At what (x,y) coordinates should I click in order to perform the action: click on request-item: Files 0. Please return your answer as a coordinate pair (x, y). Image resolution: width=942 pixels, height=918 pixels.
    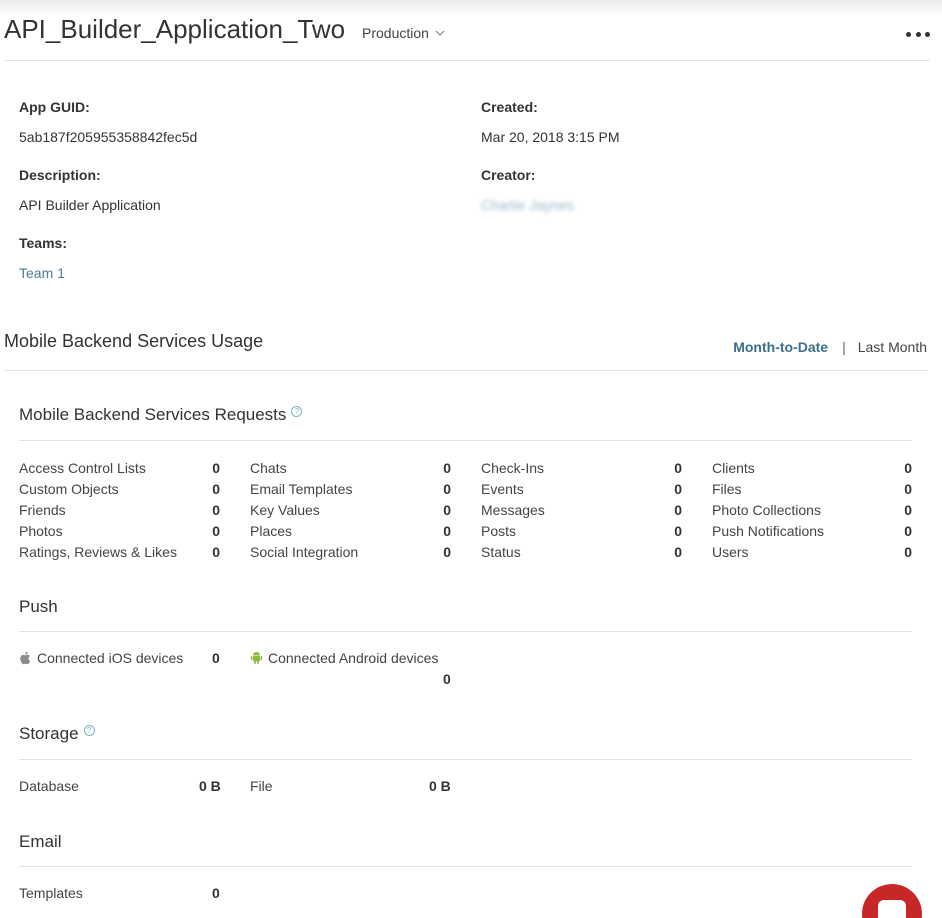
    Looking at the image, I should click on (797, 490).